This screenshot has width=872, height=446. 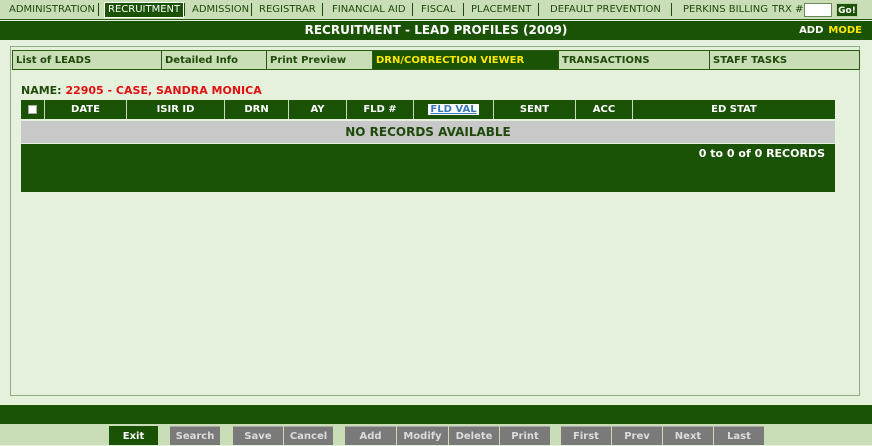 What do you see at coordinates (195, 435) in the screenshot?
I see `search-button: Search` at bounding box center [195, 435].